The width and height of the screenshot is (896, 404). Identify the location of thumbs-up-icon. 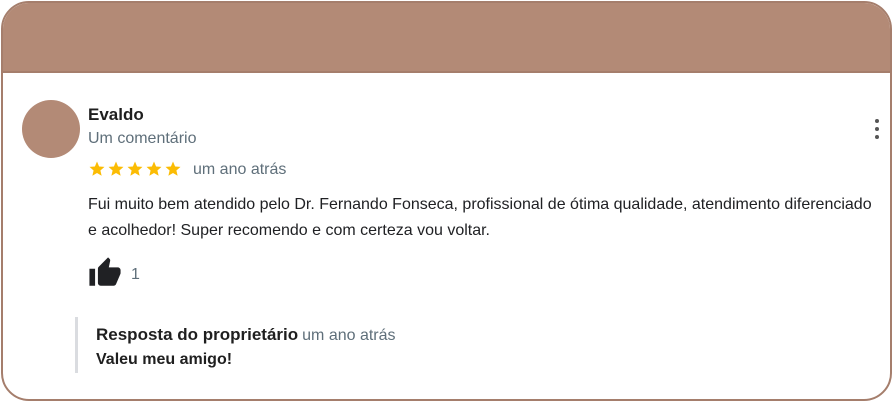
(105, 273).